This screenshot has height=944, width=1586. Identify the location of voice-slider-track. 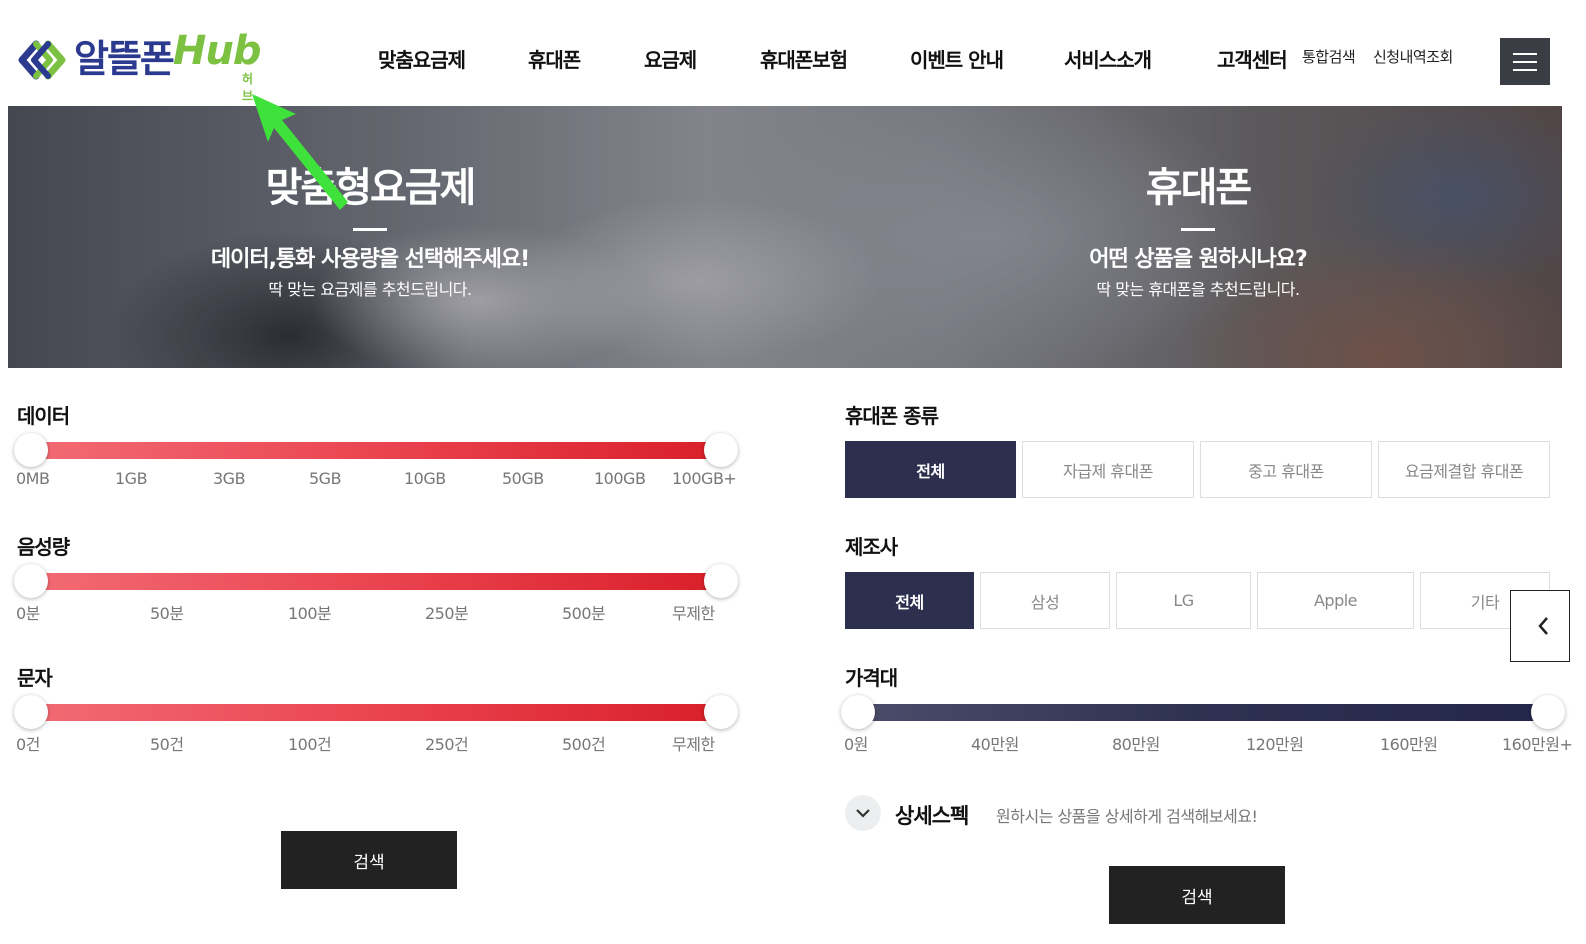
(376, 581).